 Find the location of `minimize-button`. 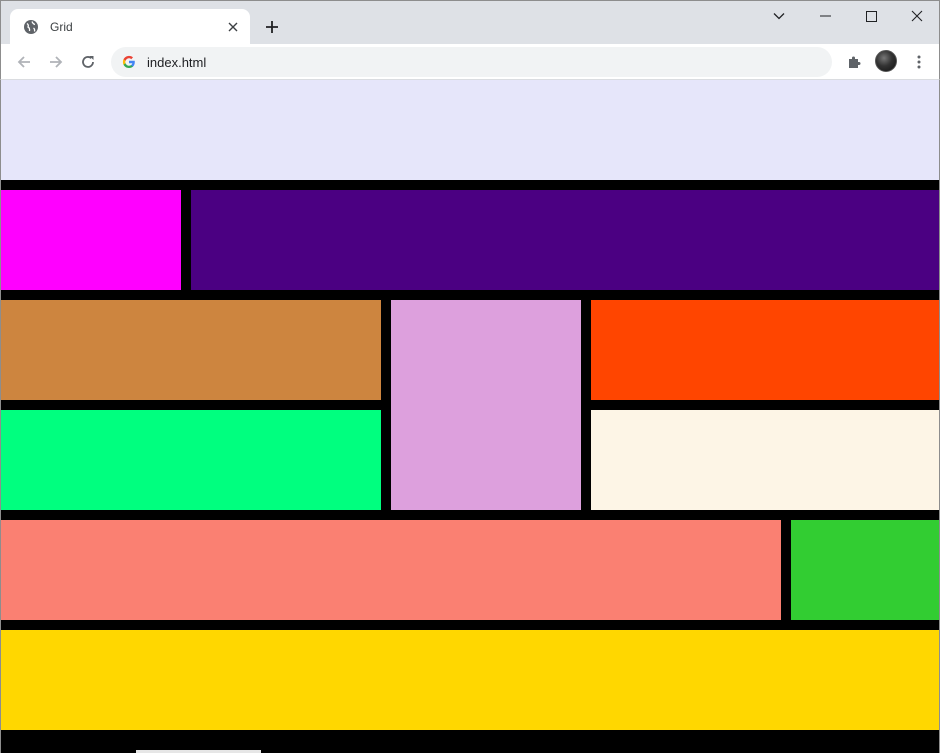

minimize-button is located at coordinates (825, 16).